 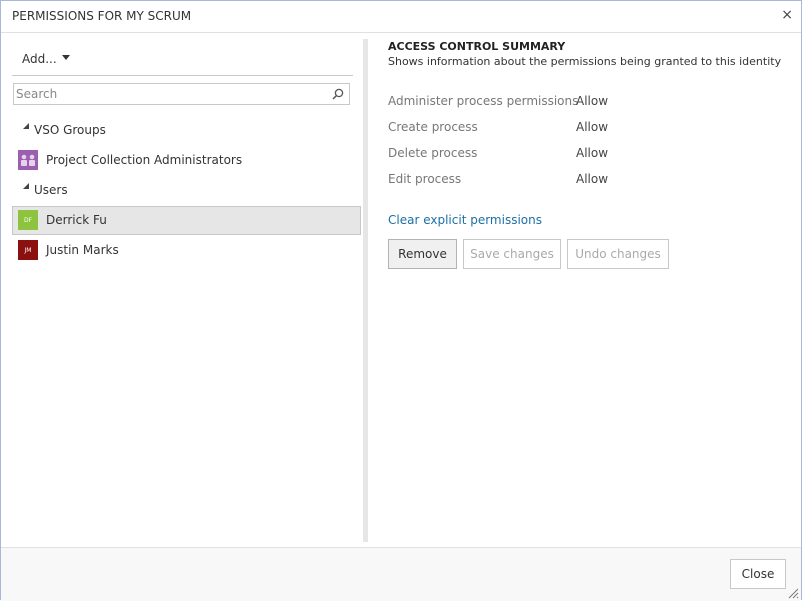 What do you see at coordinates (28, 250) in the screenshot?
I see `avatar: JM` at bounding box center [28, 250].